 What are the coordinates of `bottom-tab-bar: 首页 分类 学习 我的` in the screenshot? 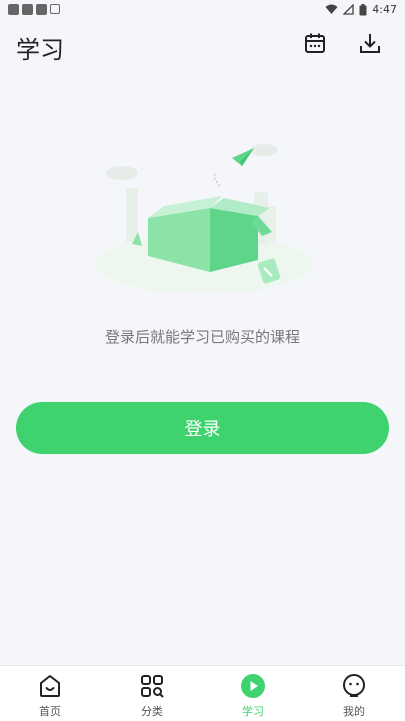 It's located at (202, 693).